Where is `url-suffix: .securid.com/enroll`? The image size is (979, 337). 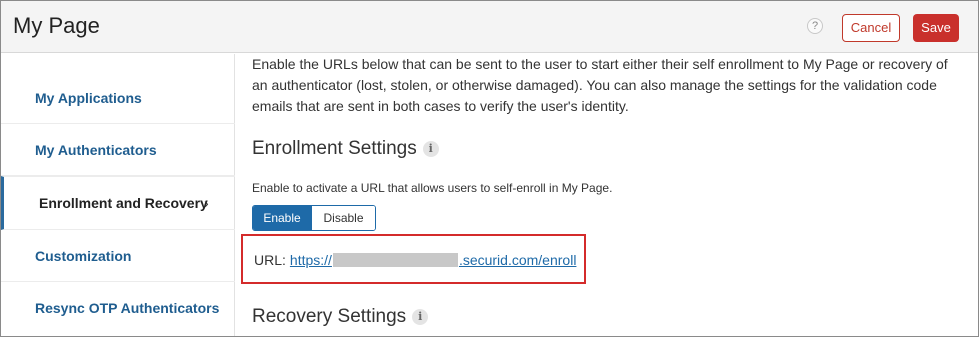 url-suffix: .securid.com/enroll is located at coordinates (517, 260).